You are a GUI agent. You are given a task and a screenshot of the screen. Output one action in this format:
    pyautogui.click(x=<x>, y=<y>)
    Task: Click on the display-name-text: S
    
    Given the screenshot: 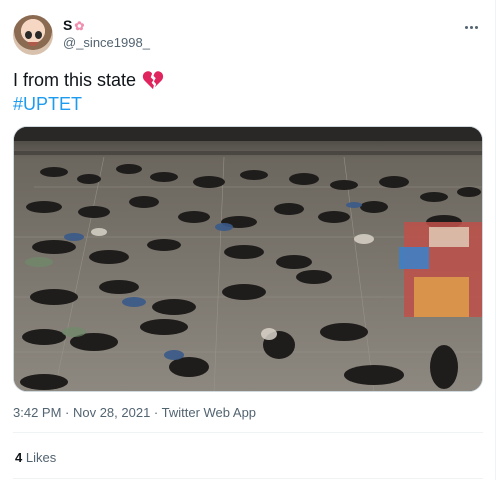 What is the action you would take?
    pyautogui.click(x=68, y=25)
    